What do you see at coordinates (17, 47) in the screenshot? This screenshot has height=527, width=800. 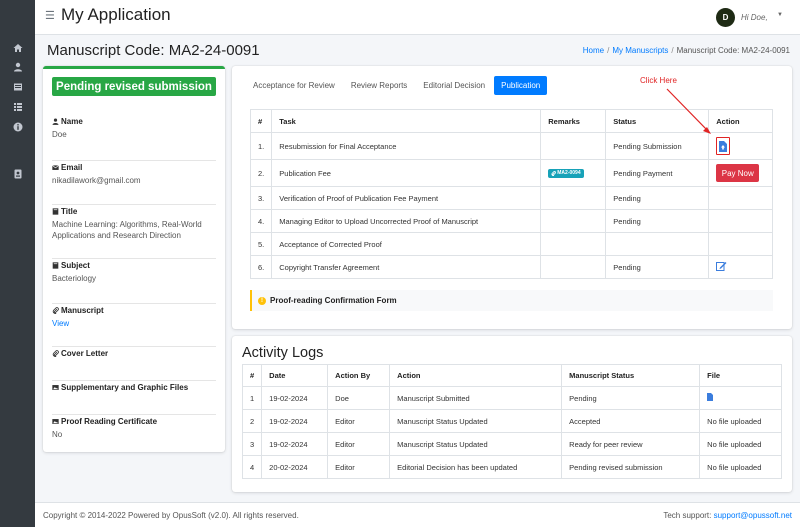 I see `home-icon` at bounding box center [17, 47].